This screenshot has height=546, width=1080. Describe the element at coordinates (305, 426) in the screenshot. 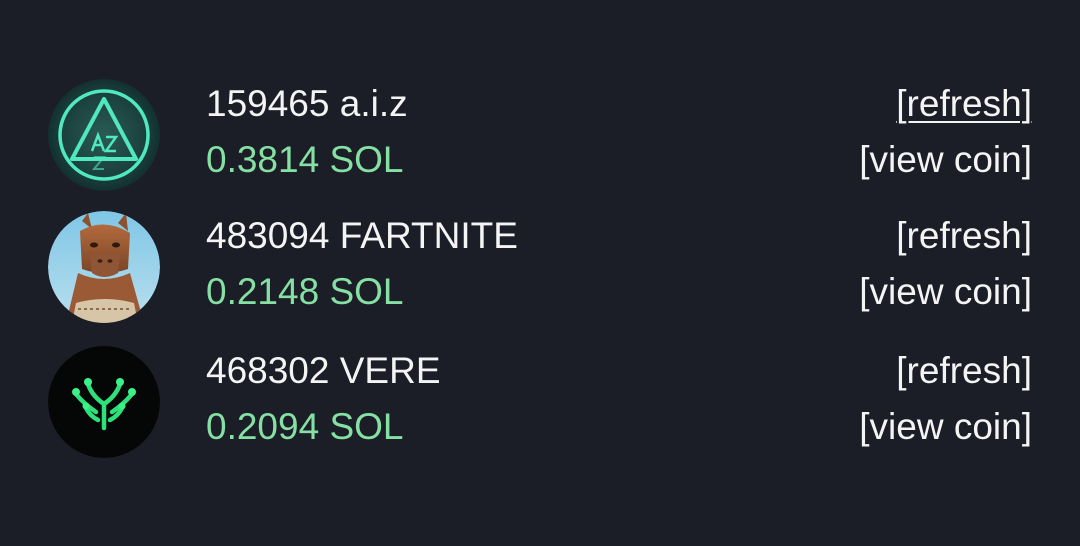

I see `coin-amount: 0.2094 SOL` at that location.